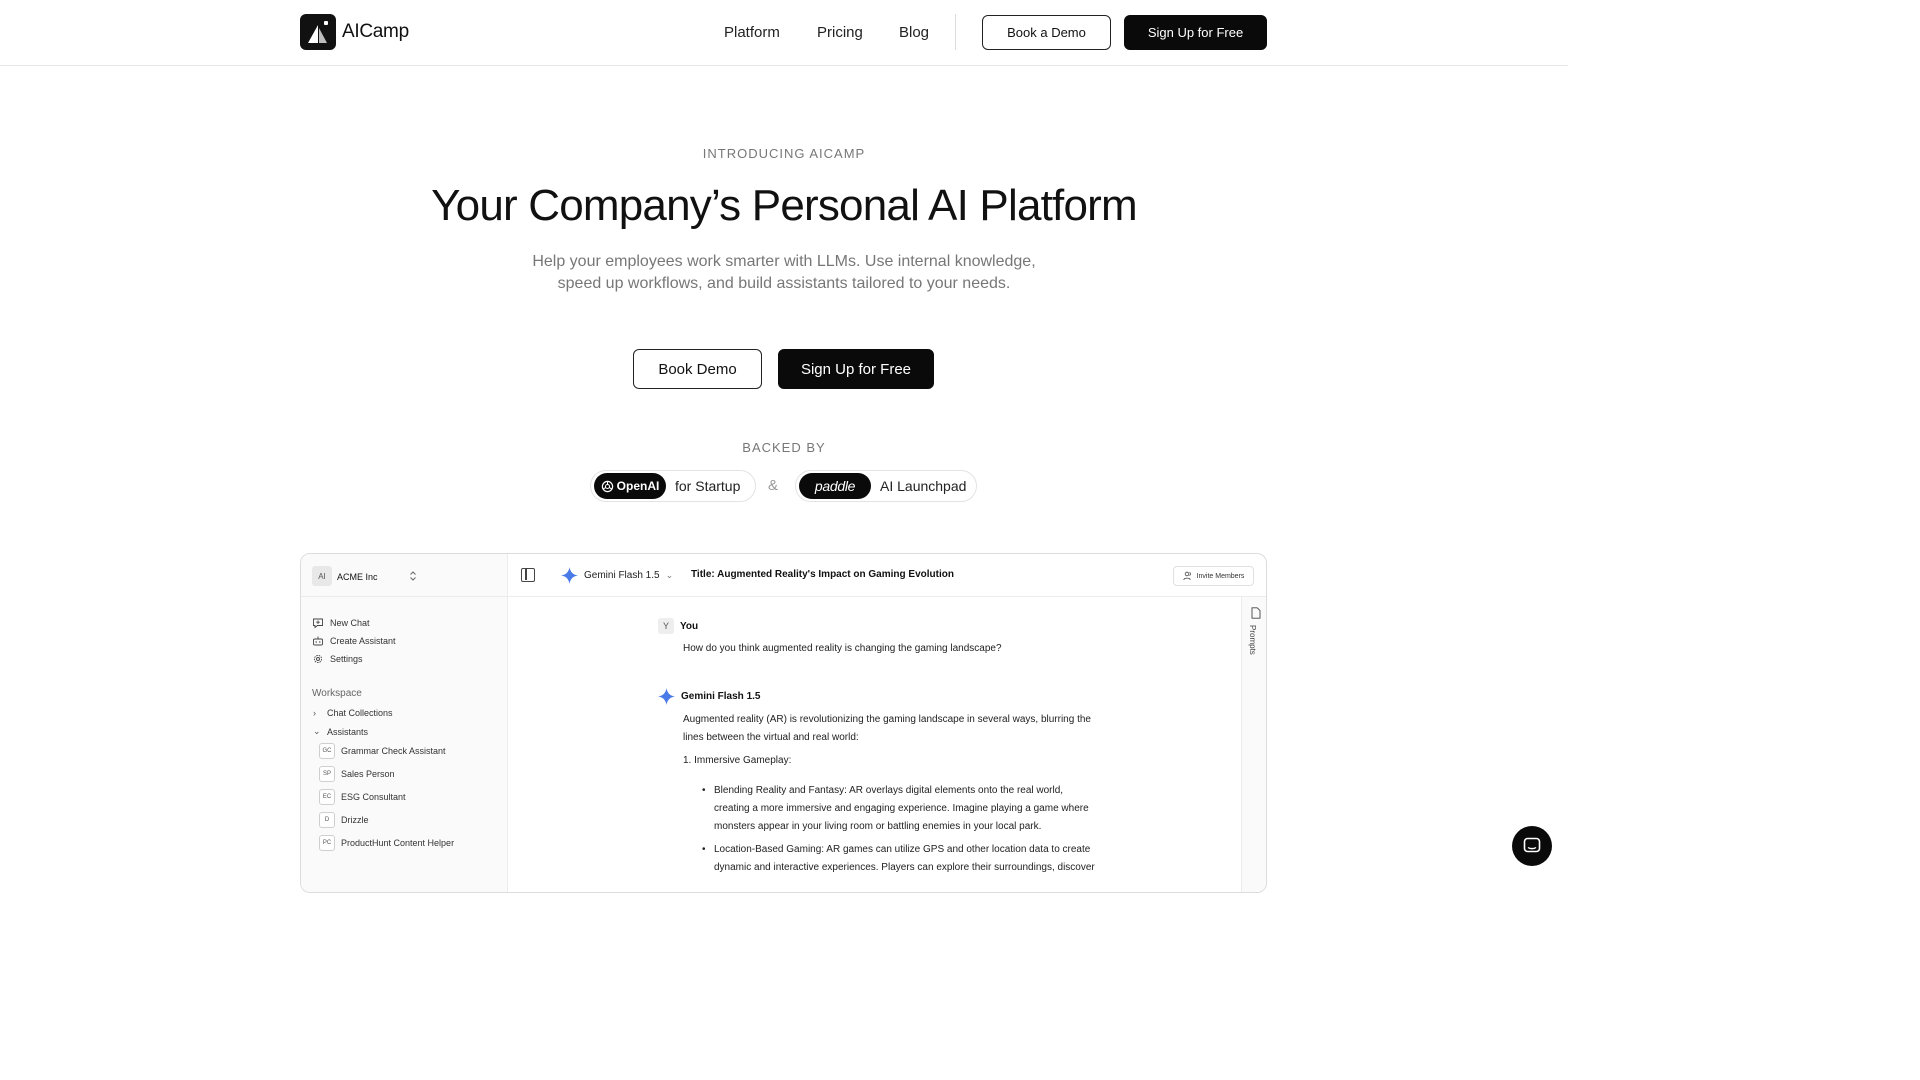  What do you see at coordinates (413, 576) in the screenshot?
I see `chevron-updown-icon` at bounding box center [413, 576].